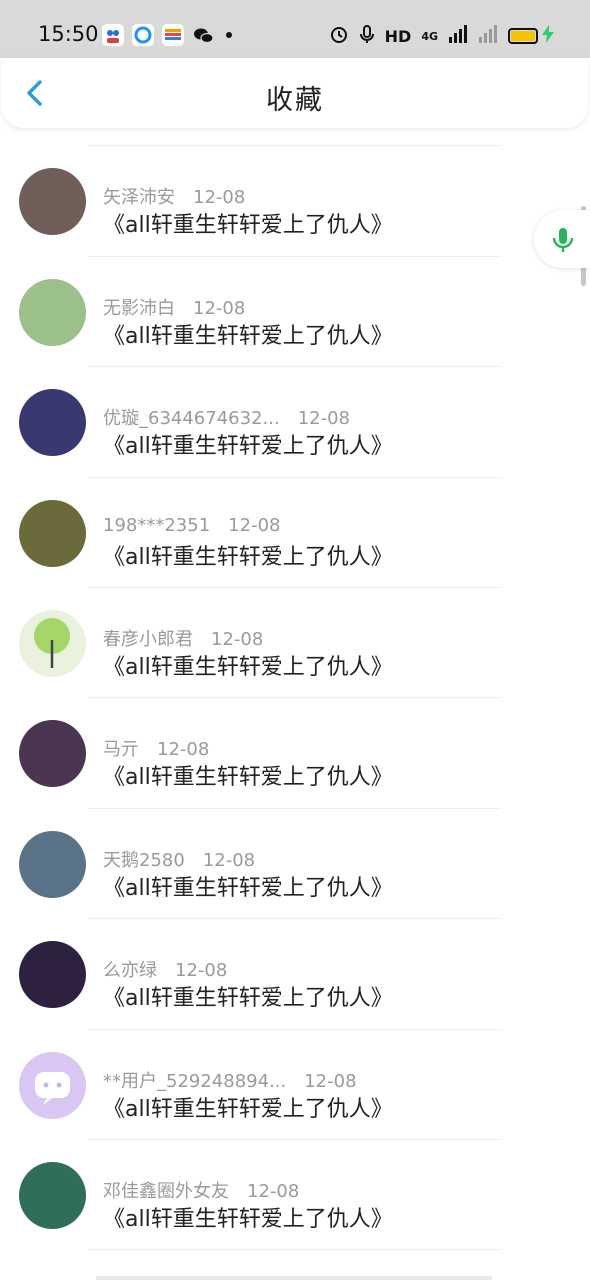 The width and height of the screenshot is (590, 1280). I want to click on username: 198***2351, so click(157, 525).